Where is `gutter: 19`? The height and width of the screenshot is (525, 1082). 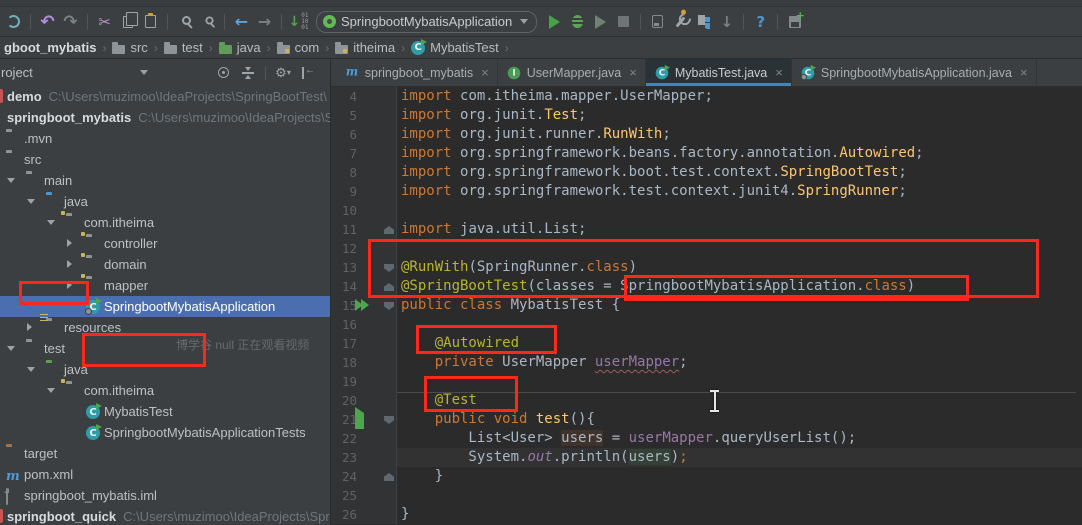
gutter: 19 is located at coordinates (364, 381).